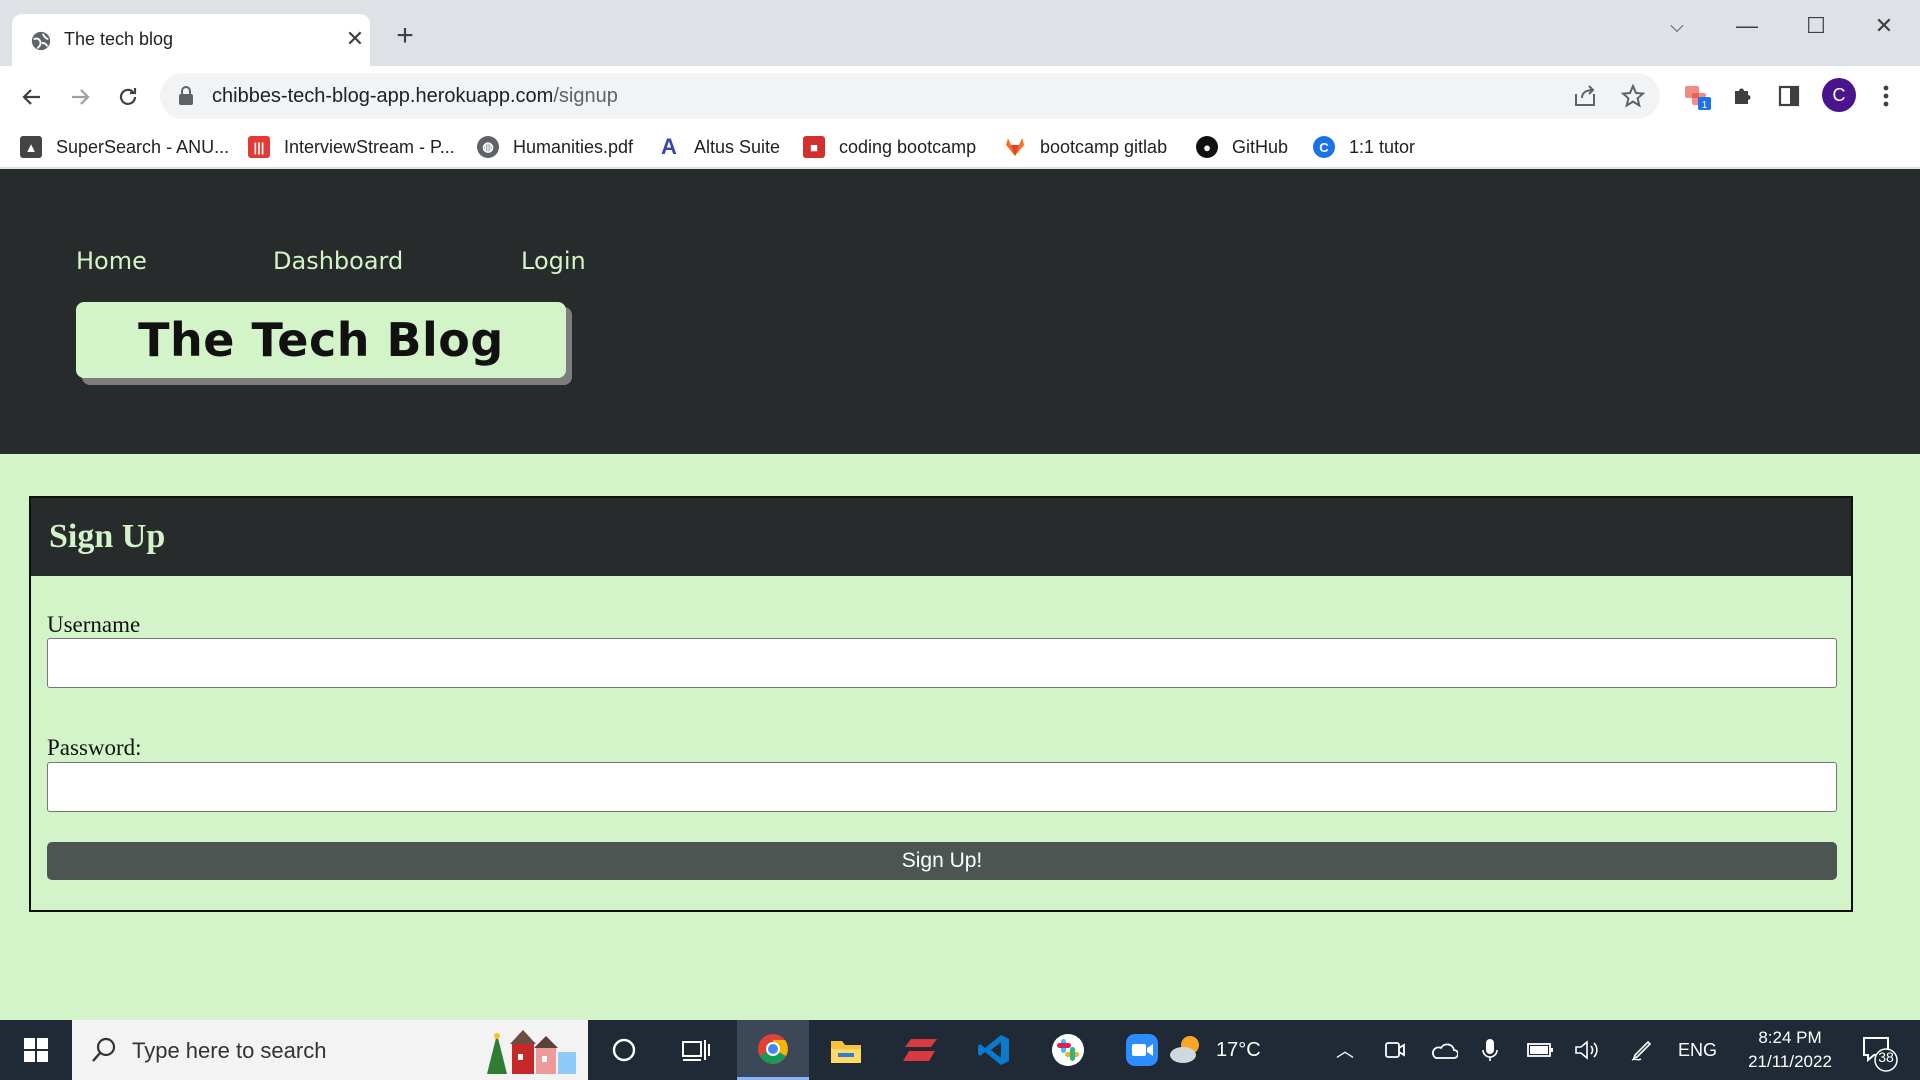 This screenshot has height=1080, width=1920. I want to click on bookmark-gitlab: bootcamp gitlab, so click(1085, 147).